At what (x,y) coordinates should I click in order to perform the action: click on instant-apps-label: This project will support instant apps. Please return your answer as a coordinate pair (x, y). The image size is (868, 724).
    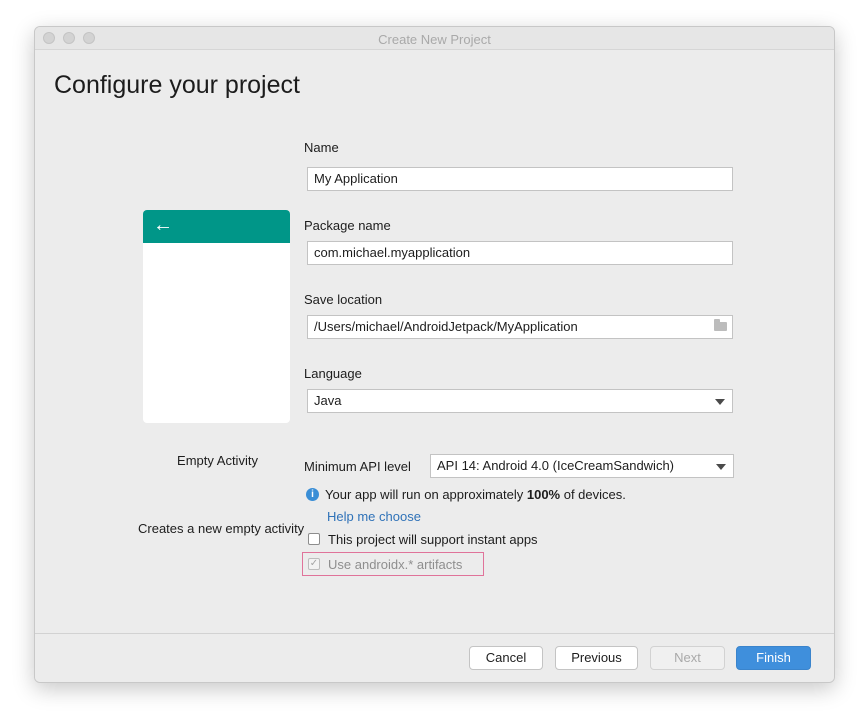
    Looking at the image, I should click on (433, 539).